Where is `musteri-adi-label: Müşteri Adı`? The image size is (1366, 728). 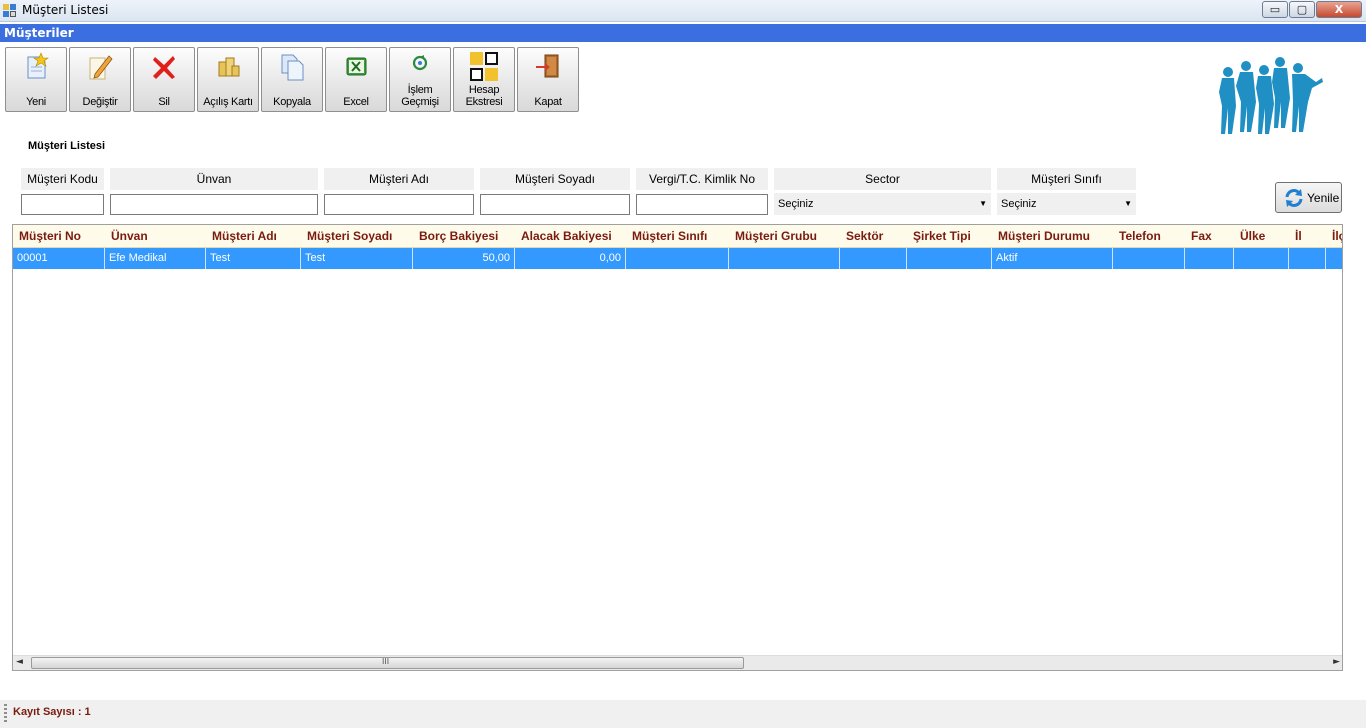 musteri-adi-label: Müşteri Adı is located at coordinates (399, 179).